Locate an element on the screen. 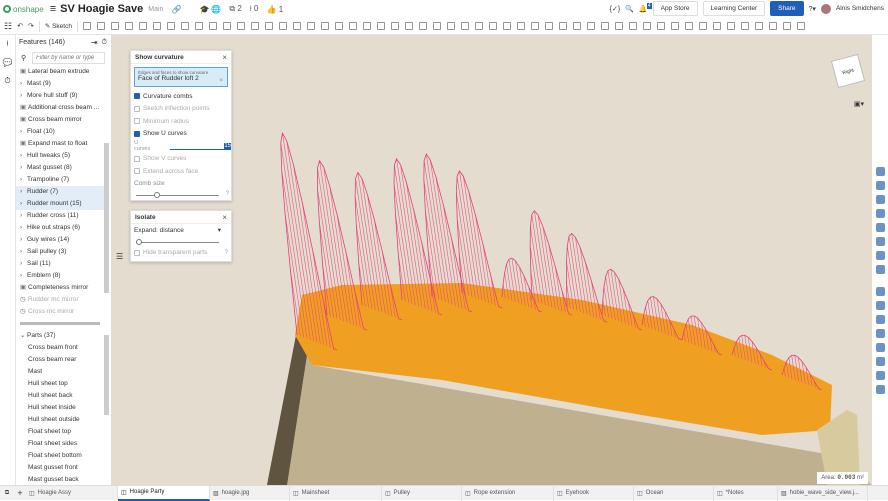 This screenshot has height=501, width=888. share-button: Share is located at coordinates (787, 8).